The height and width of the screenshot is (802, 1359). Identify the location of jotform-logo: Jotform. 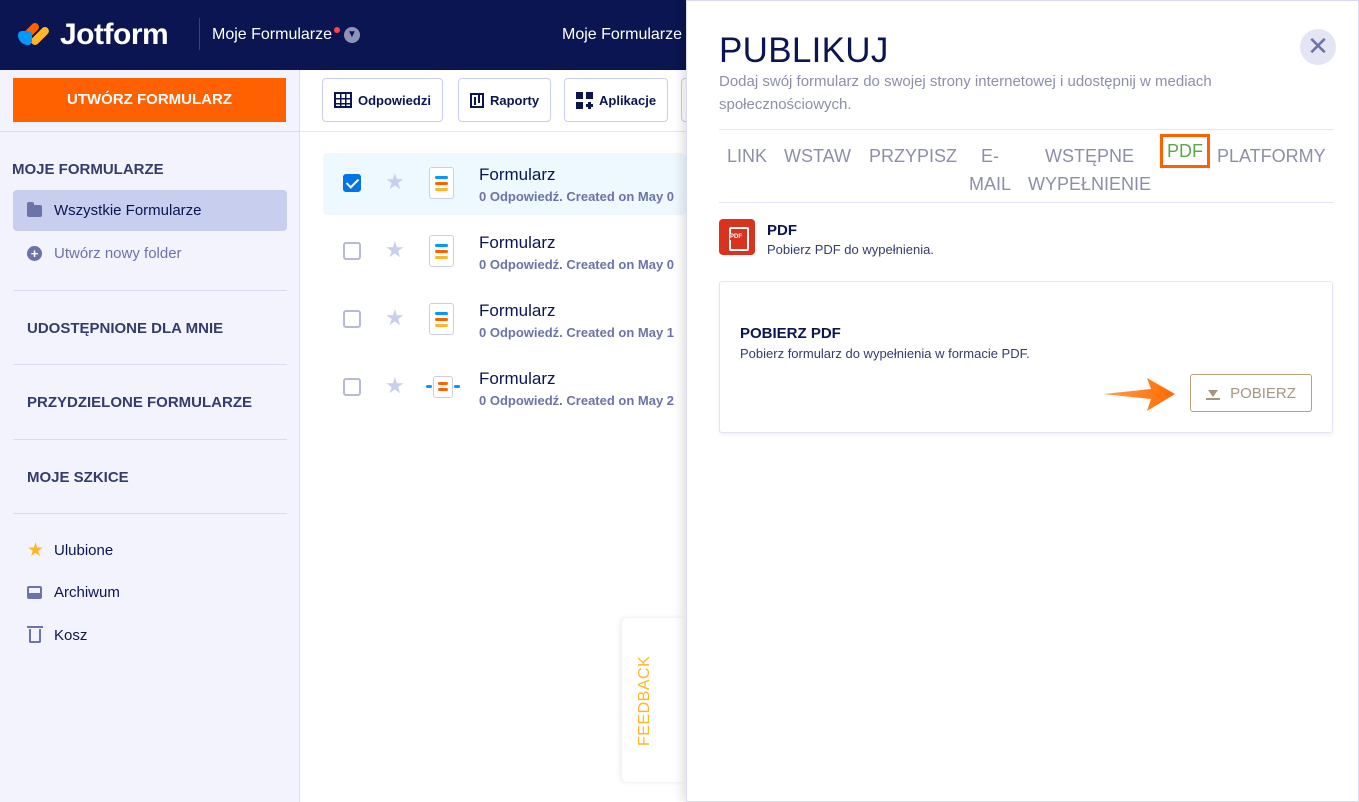
(93, 35).